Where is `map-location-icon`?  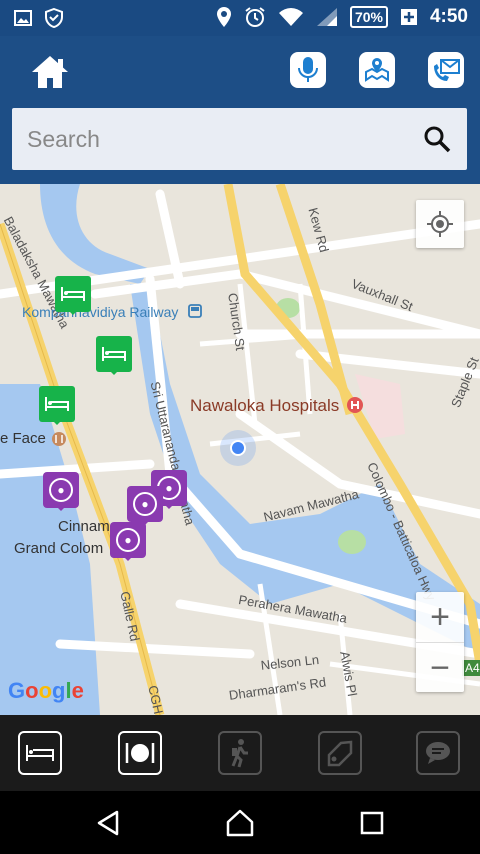 map-location-icon is located at coordinates (377, 70).